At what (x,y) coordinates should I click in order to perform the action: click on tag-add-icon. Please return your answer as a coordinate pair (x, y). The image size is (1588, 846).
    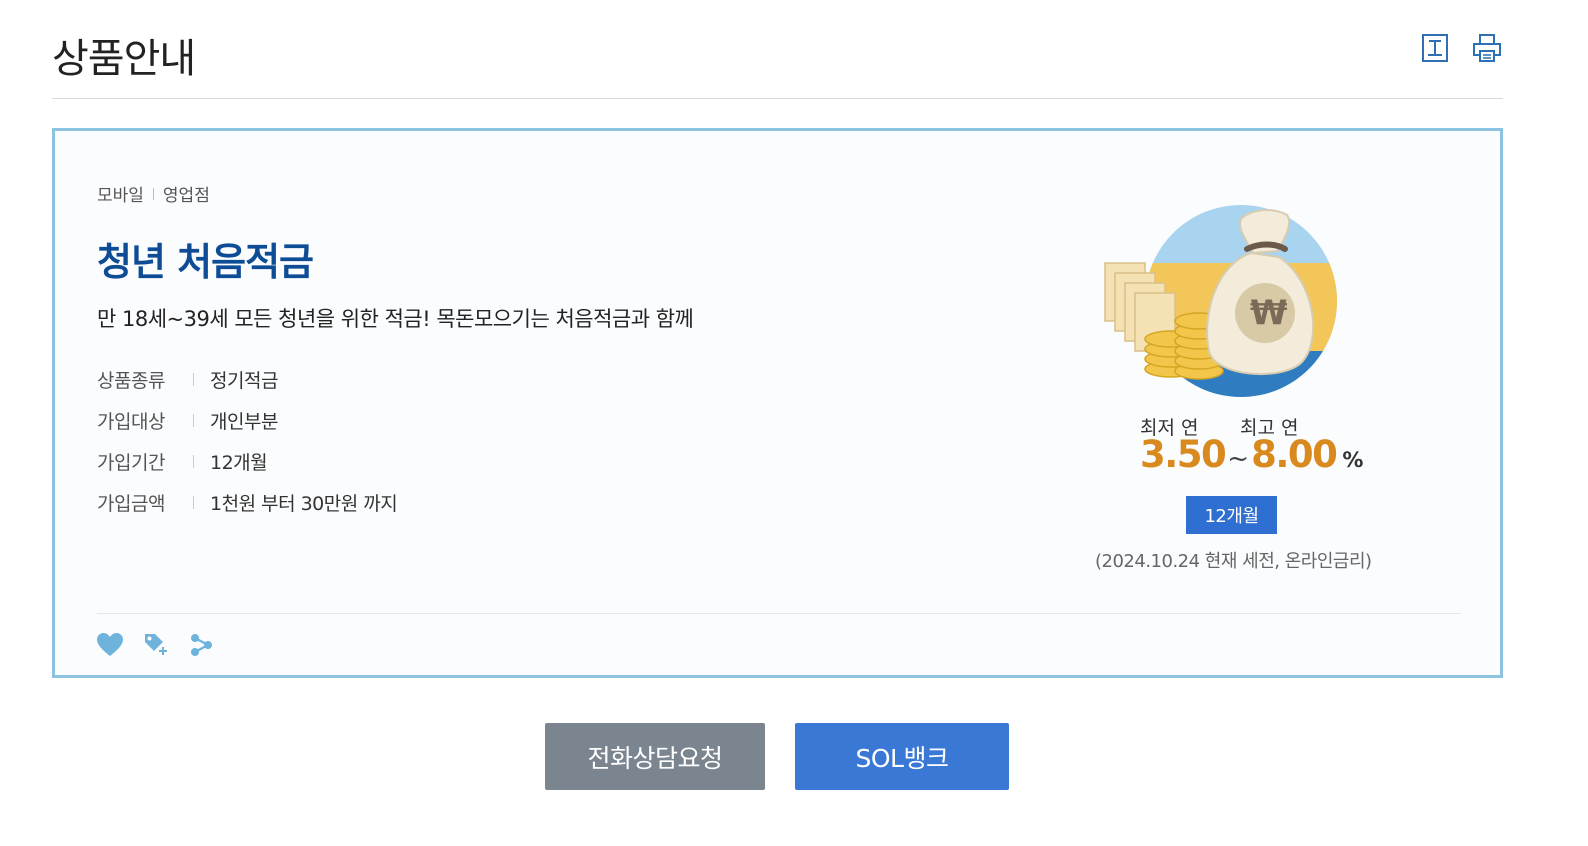
    Looking at the image, I should click on (156, 645).